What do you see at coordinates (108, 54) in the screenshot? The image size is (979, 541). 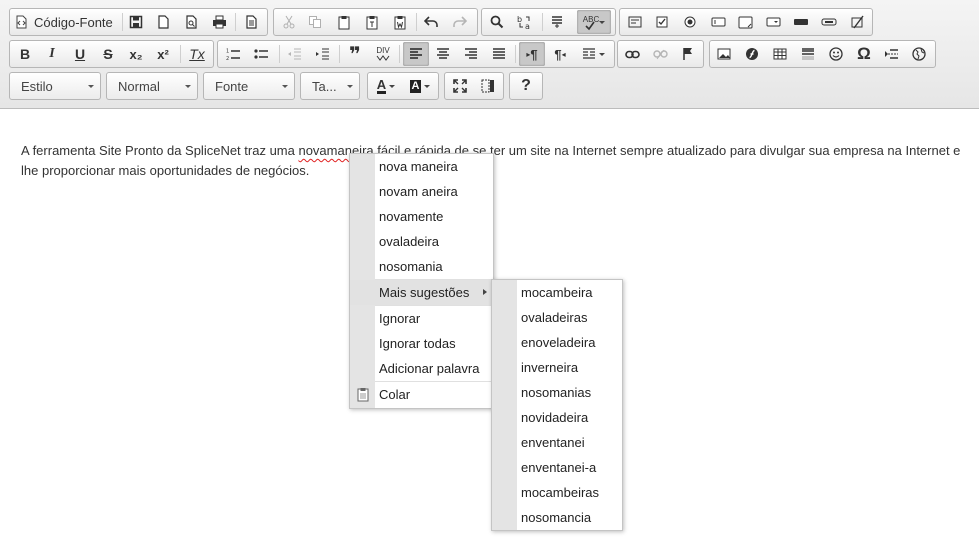 I see `strike-button: S` at bounding box center [108, 54].